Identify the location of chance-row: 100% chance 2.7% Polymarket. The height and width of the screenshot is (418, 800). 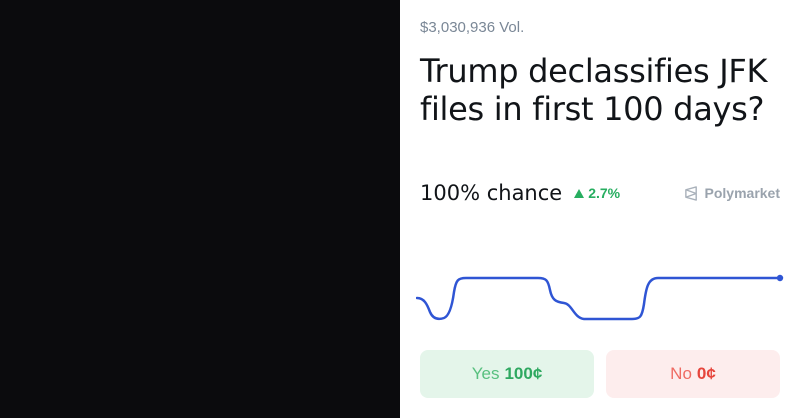
(600, 193).